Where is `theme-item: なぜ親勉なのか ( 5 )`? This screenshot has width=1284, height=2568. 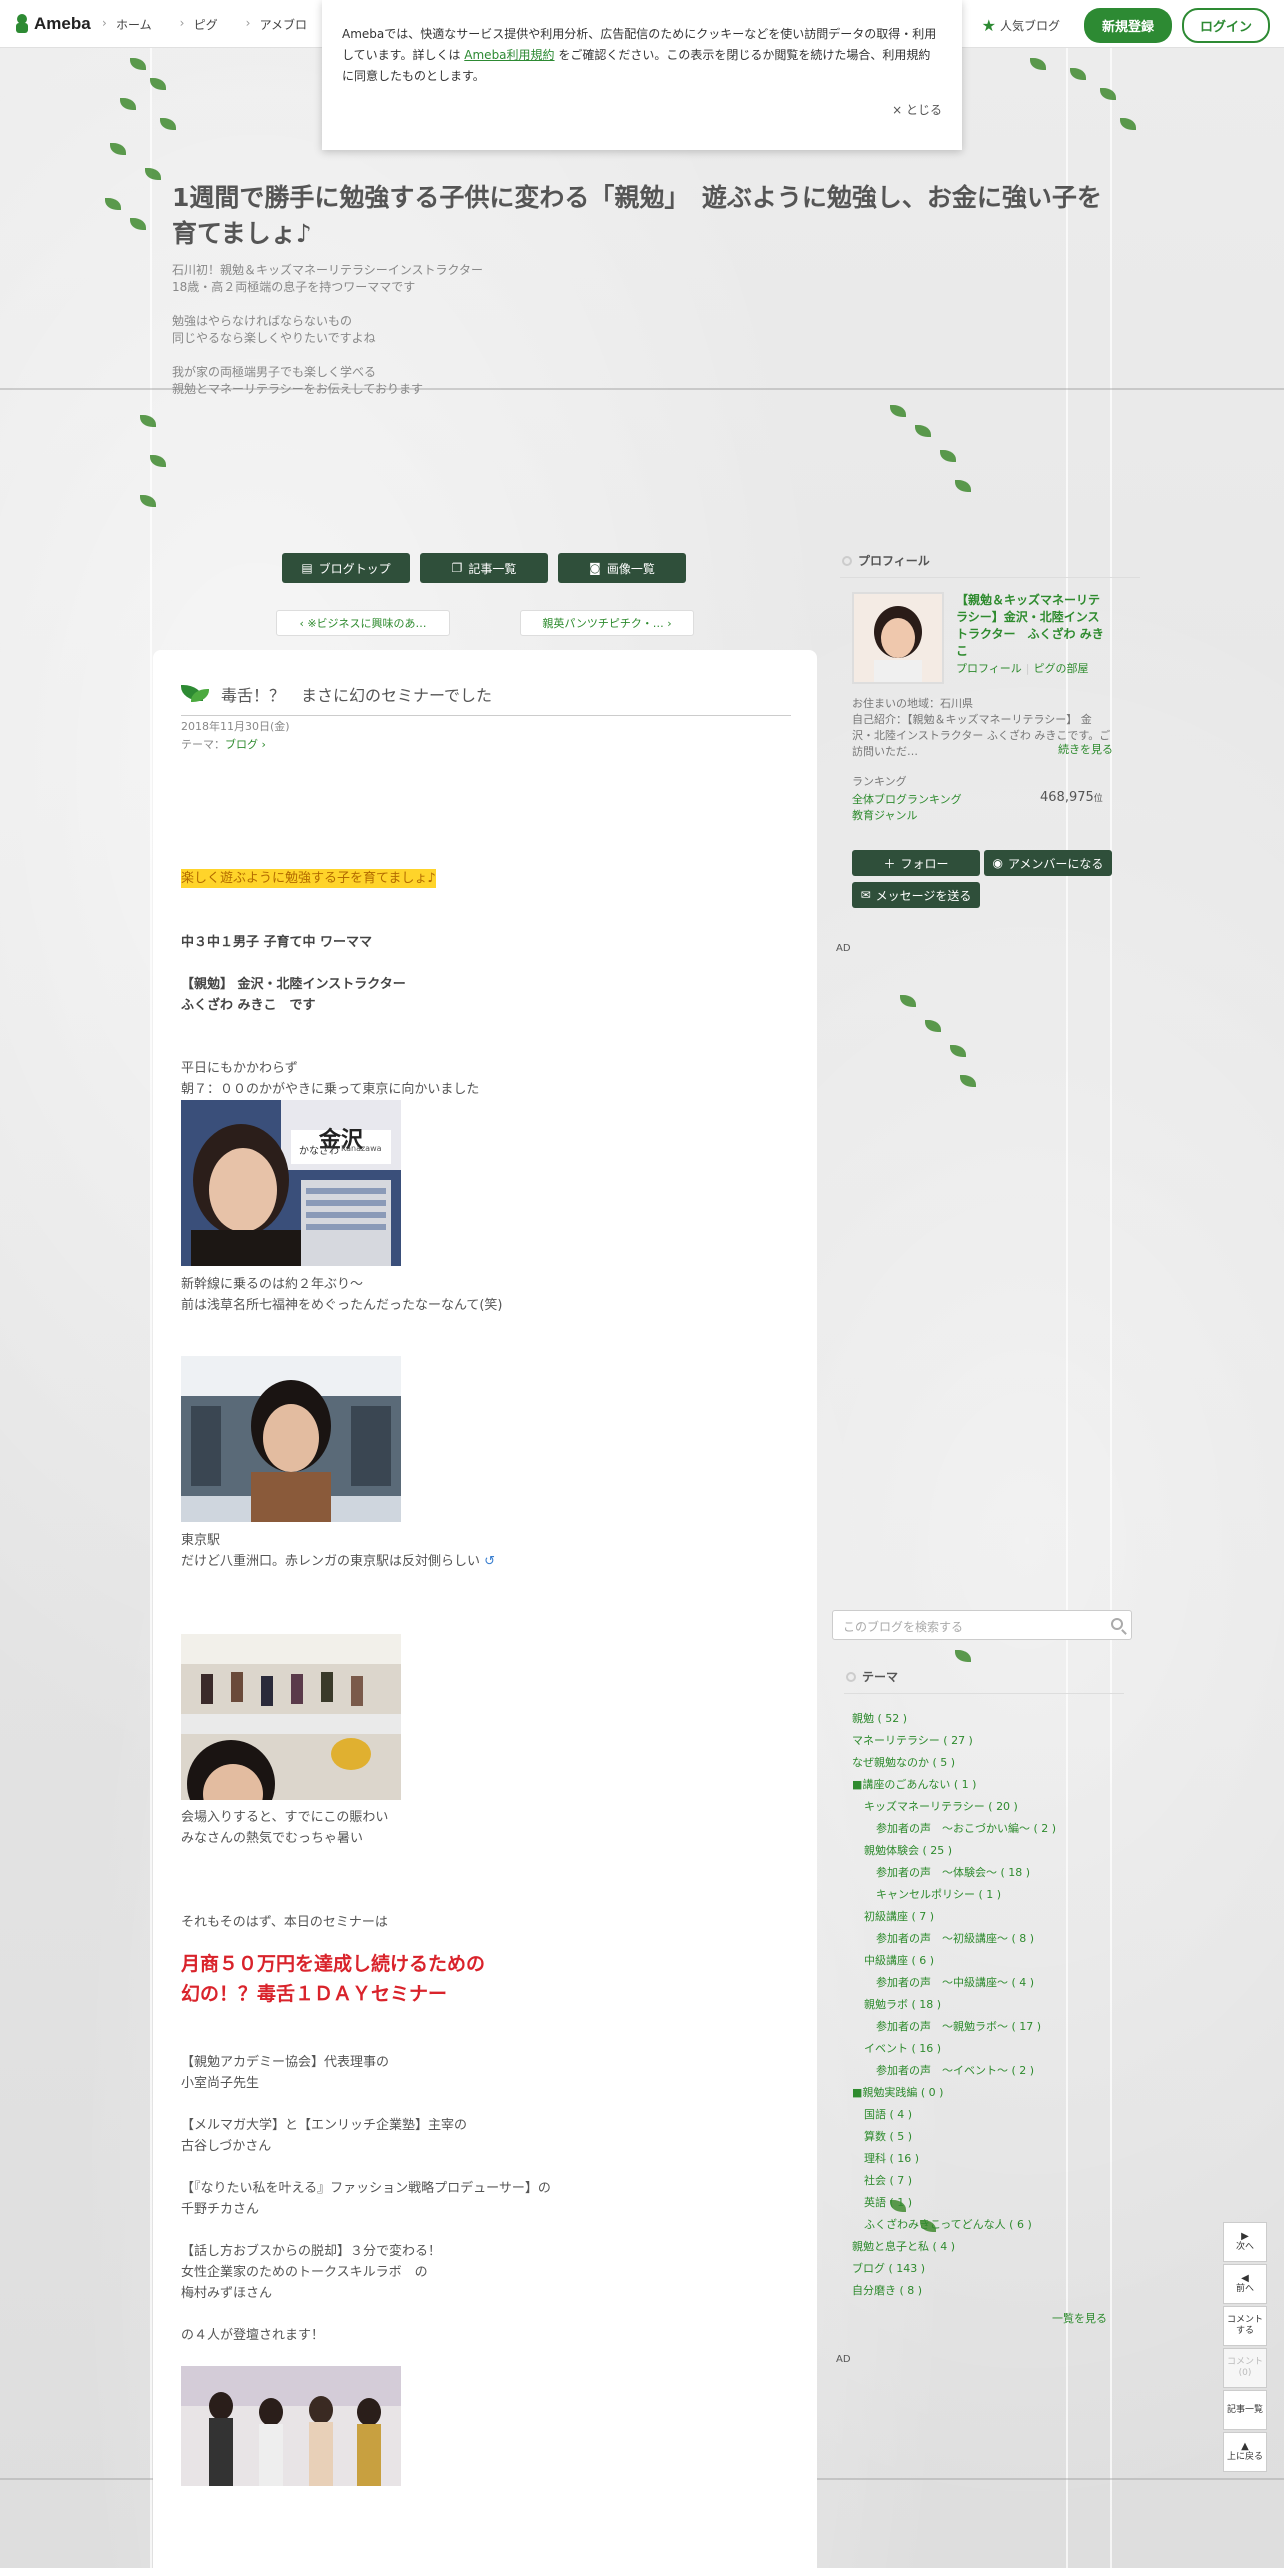 theme-item: なぜ親勉なのか ( 5 ) is located at coordinates (903, 1762).